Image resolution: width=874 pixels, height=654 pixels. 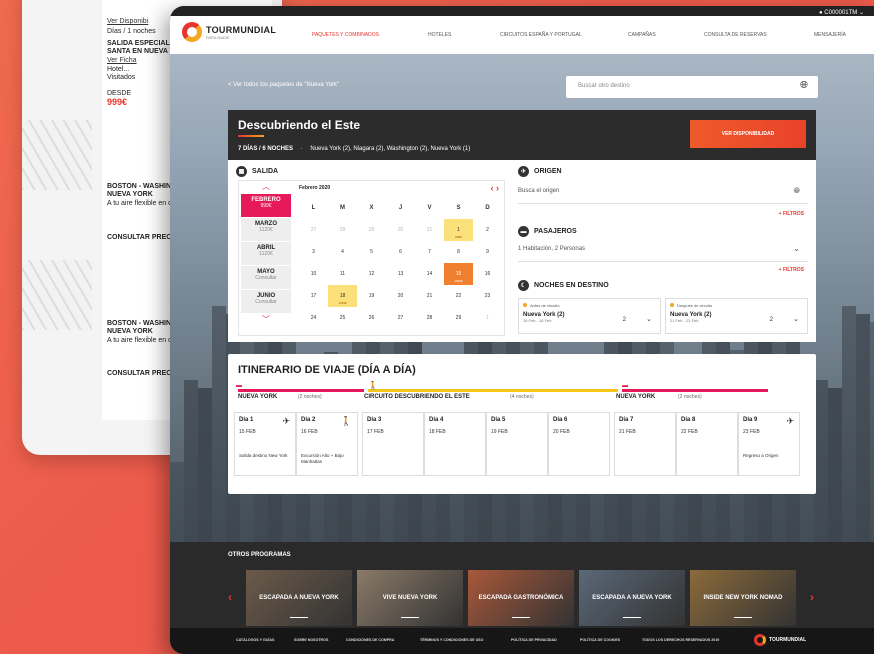 What do you see at coordinates (517, 444) in the screenshot?
I see `itinerary-day: Día 5 19 FEB` at bounding box center [517, 444].